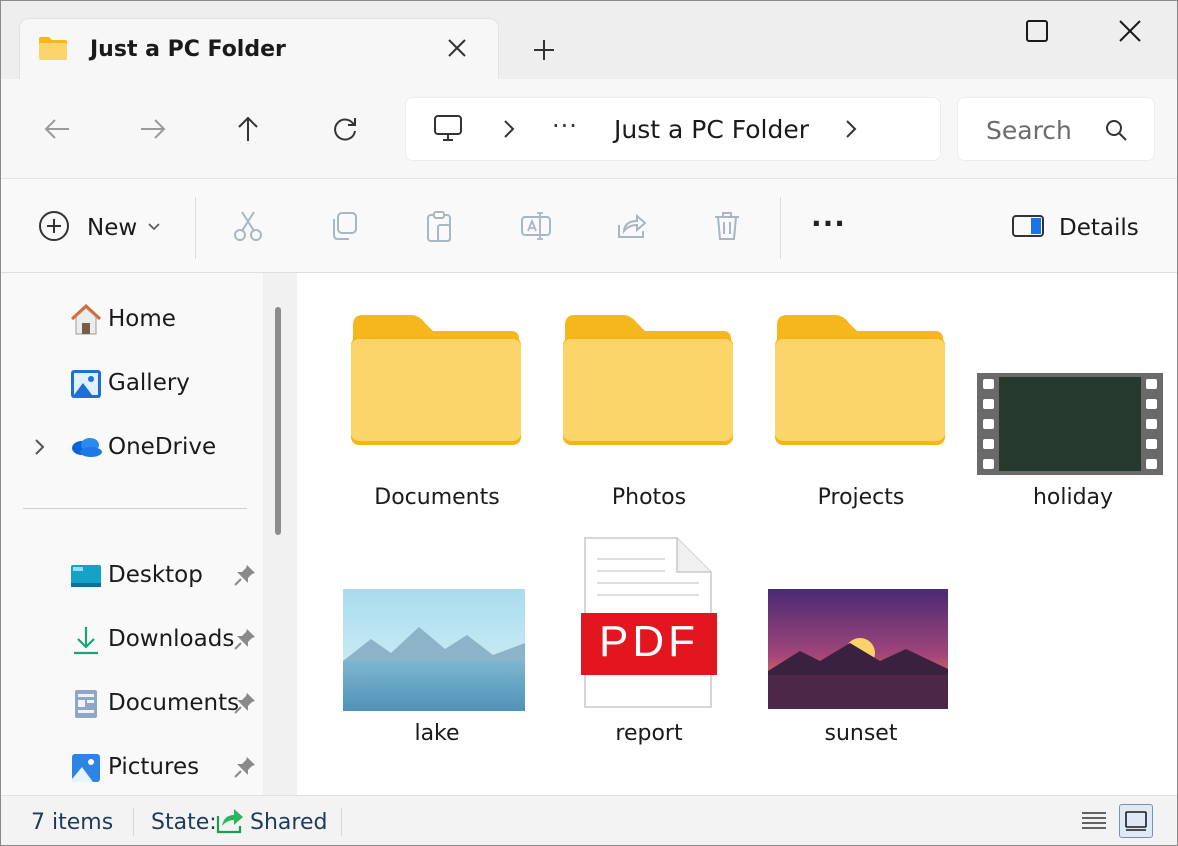  What do you see at coordinates (188, 49) in the screenshot?
I see `tab-title: Just a PC Folder` at bounding box center [188, 49].